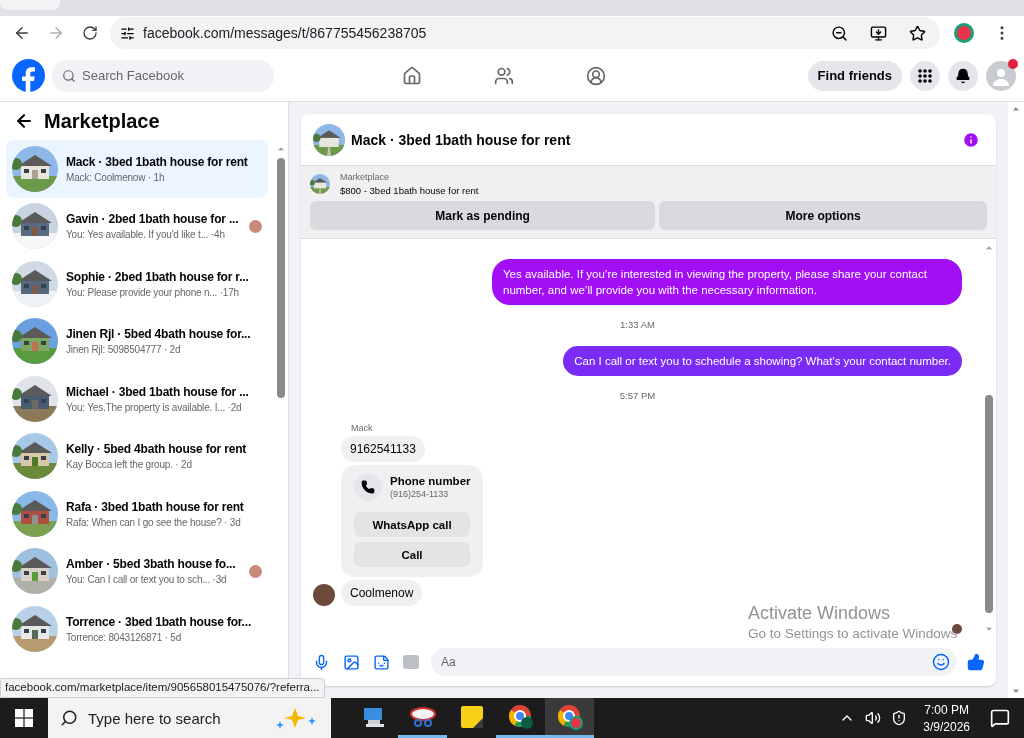  What do you see at coordinates (409, 190) in the screenshot?
I see `listing-title: $800 - 3bed 1bath house for rent` at bounding box center [409, 190].